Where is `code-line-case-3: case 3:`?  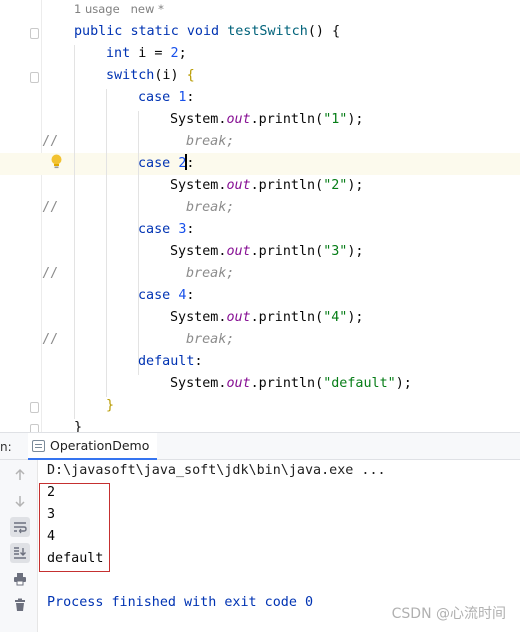 code-line-case-3: case 3: is located at coordinates (166, 230).